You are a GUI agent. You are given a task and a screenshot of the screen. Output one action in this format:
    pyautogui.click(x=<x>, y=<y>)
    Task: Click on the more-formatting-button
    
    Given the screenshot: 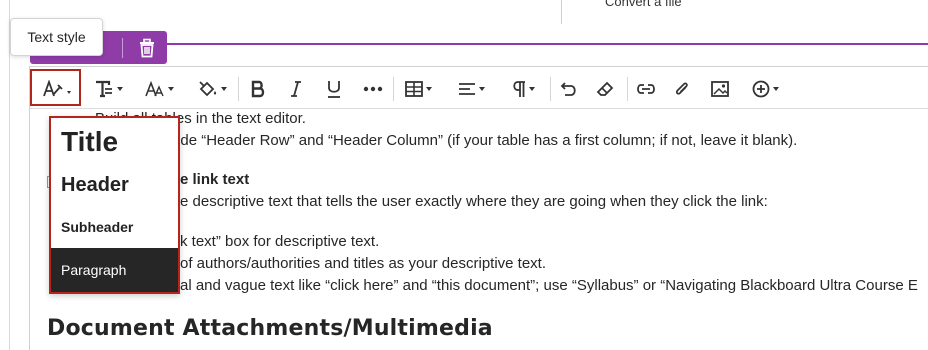 What is the action you would take?
    pyautogui.click(x=373, y=89)
    